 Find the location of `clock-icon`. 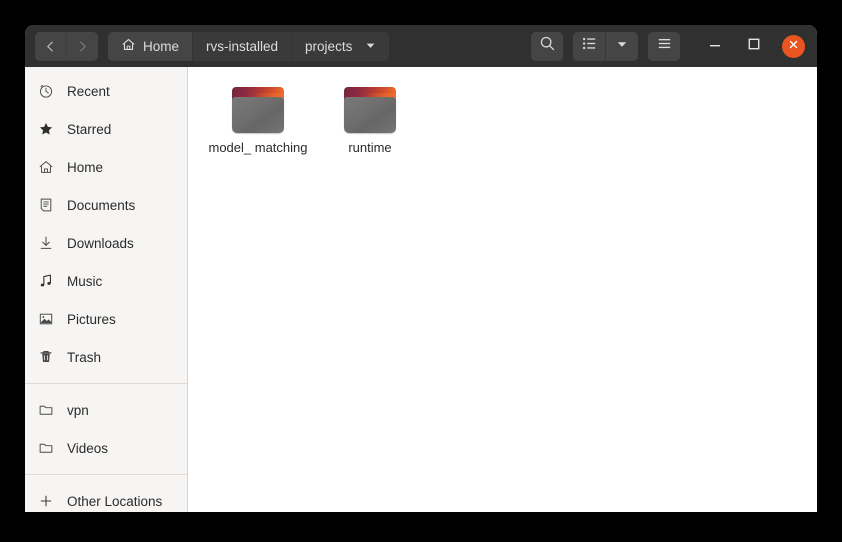

clock-icon is located at coordinates (45, 91).